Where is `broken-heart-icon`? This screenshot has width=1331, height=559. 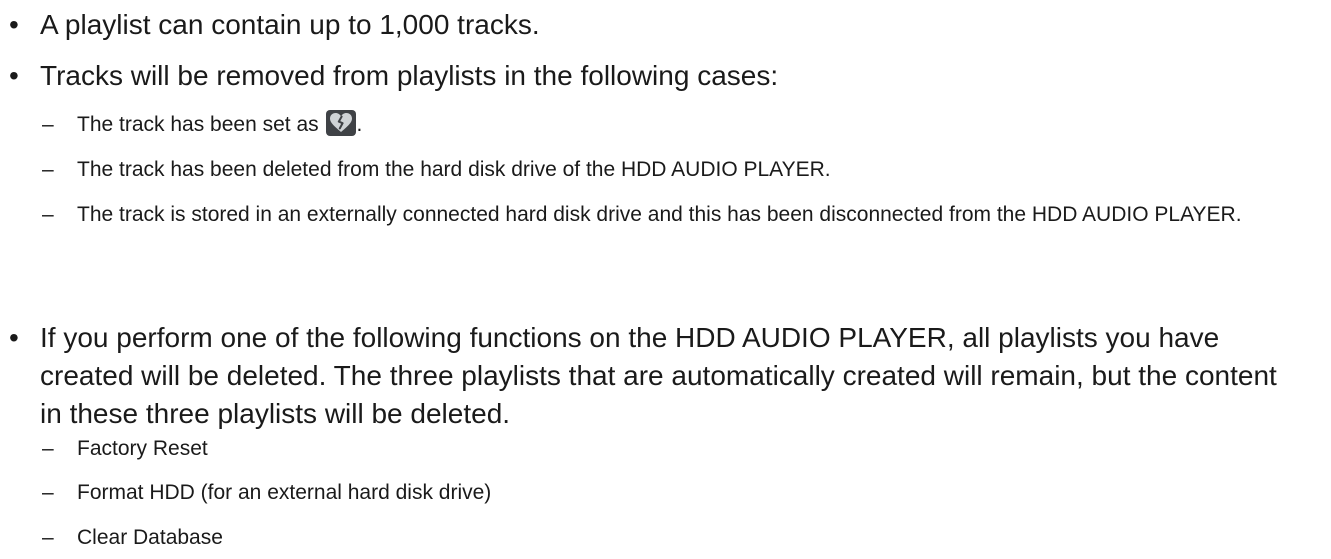 broken-heart-icon is located at coordinates (341, 123).